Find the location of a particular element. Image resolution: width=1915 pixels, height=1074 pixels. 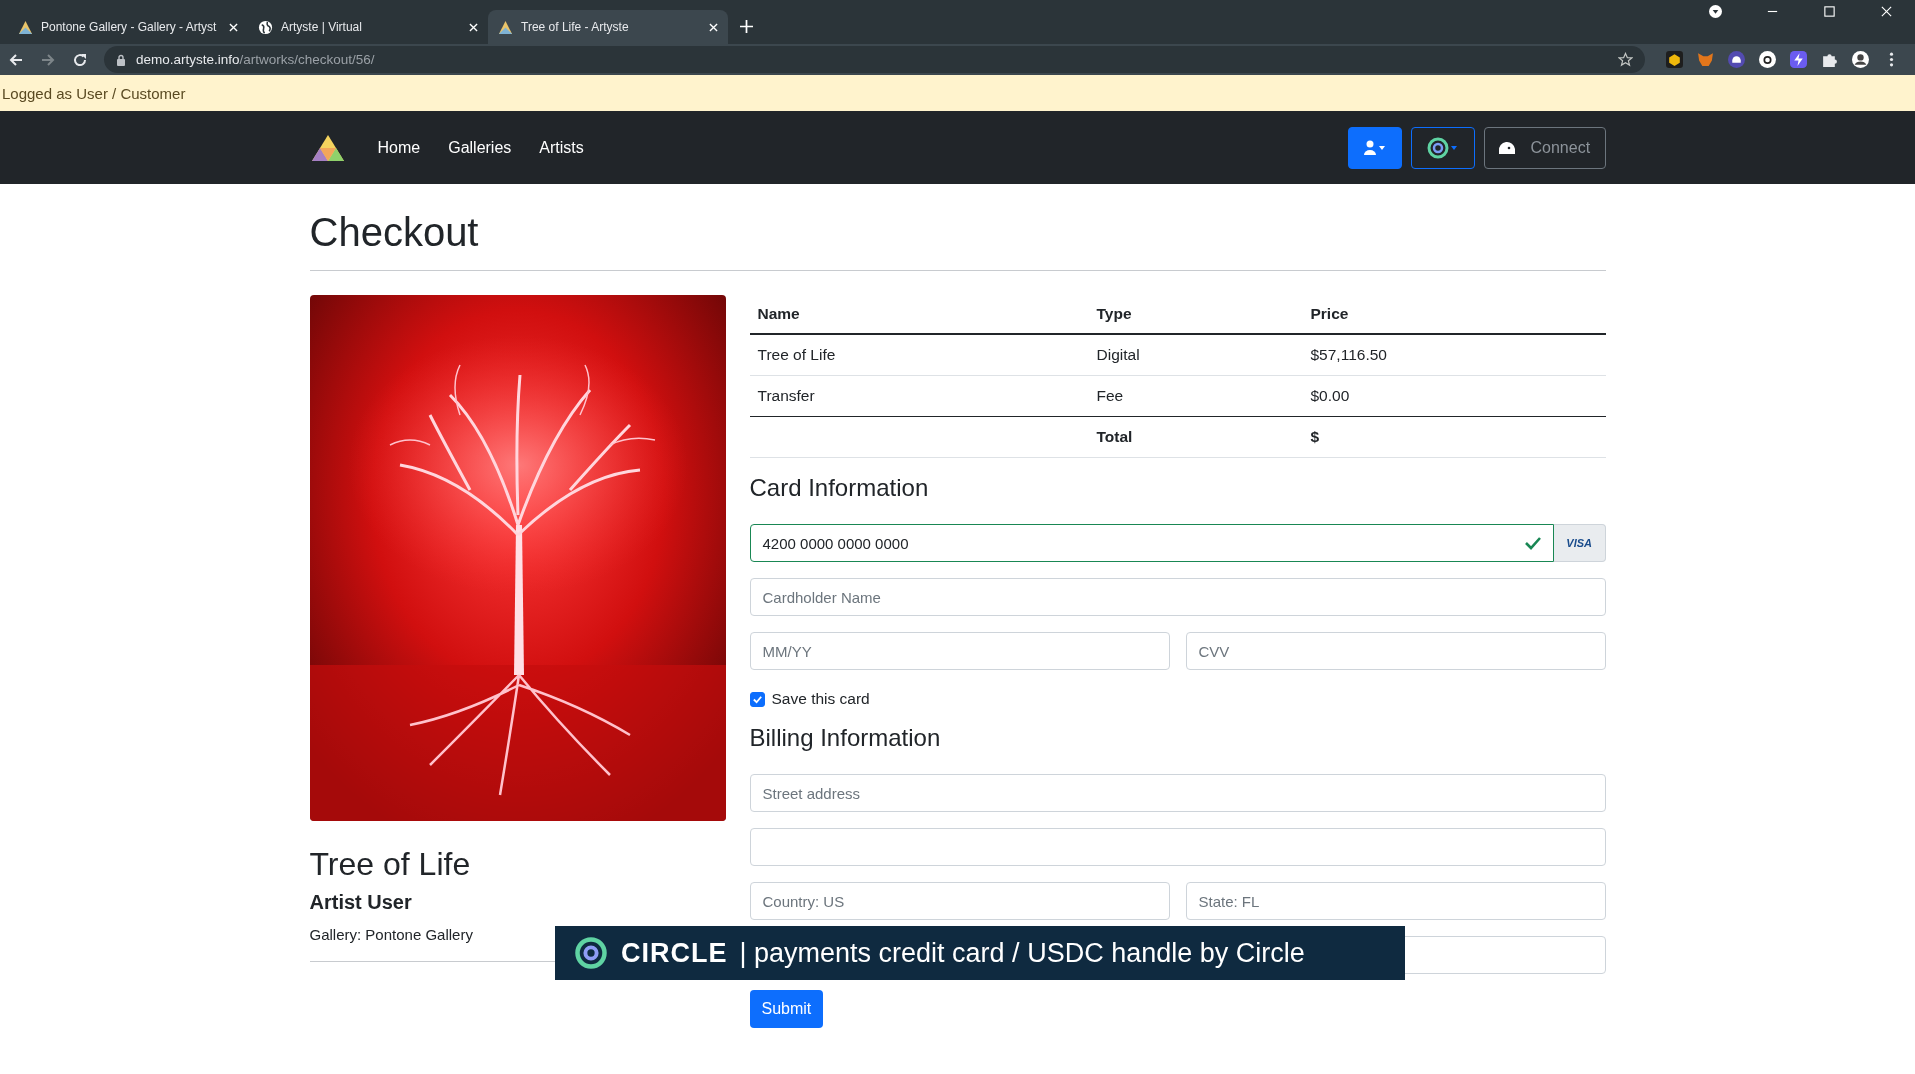

total-value: $ is located at coordinates (1454, 437).